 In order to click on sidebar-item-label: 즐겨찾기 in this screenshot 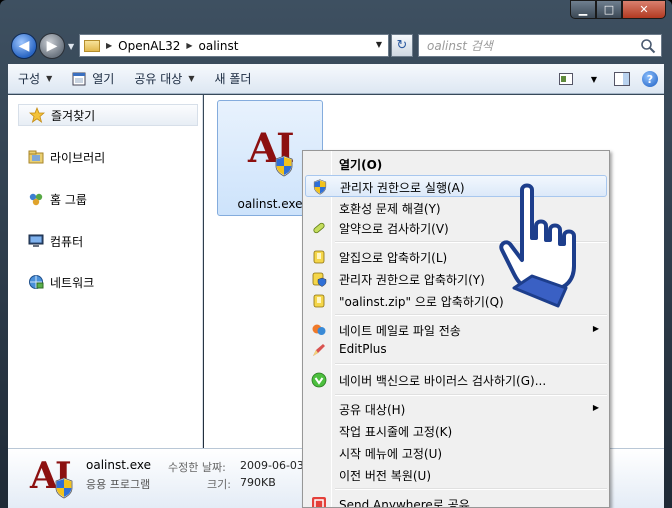, I will do `click(73, 115)`.